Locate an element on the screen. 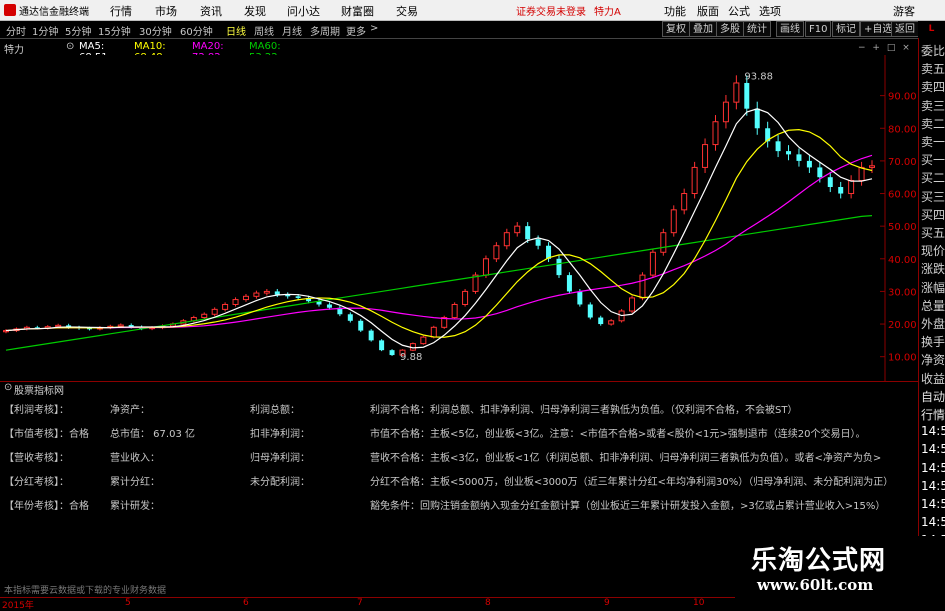  quote-panel-item: 委比 is located at coordinates (933, 50).